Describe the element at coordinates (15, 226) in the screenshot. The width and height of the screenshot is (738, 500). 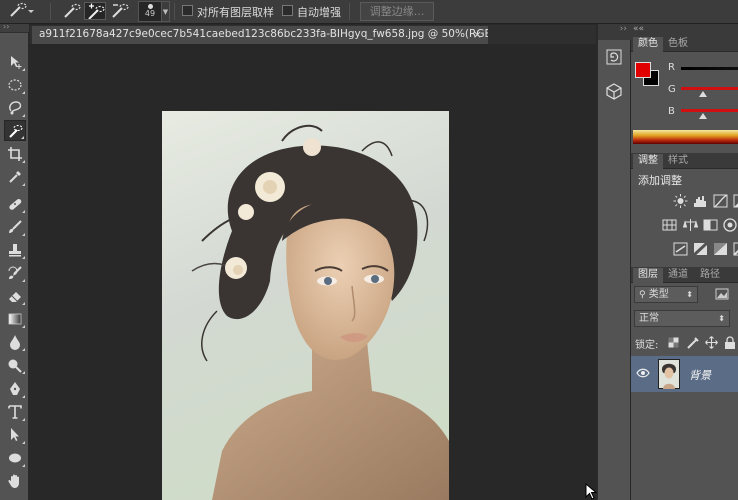
I see `brush-tool` at that location.